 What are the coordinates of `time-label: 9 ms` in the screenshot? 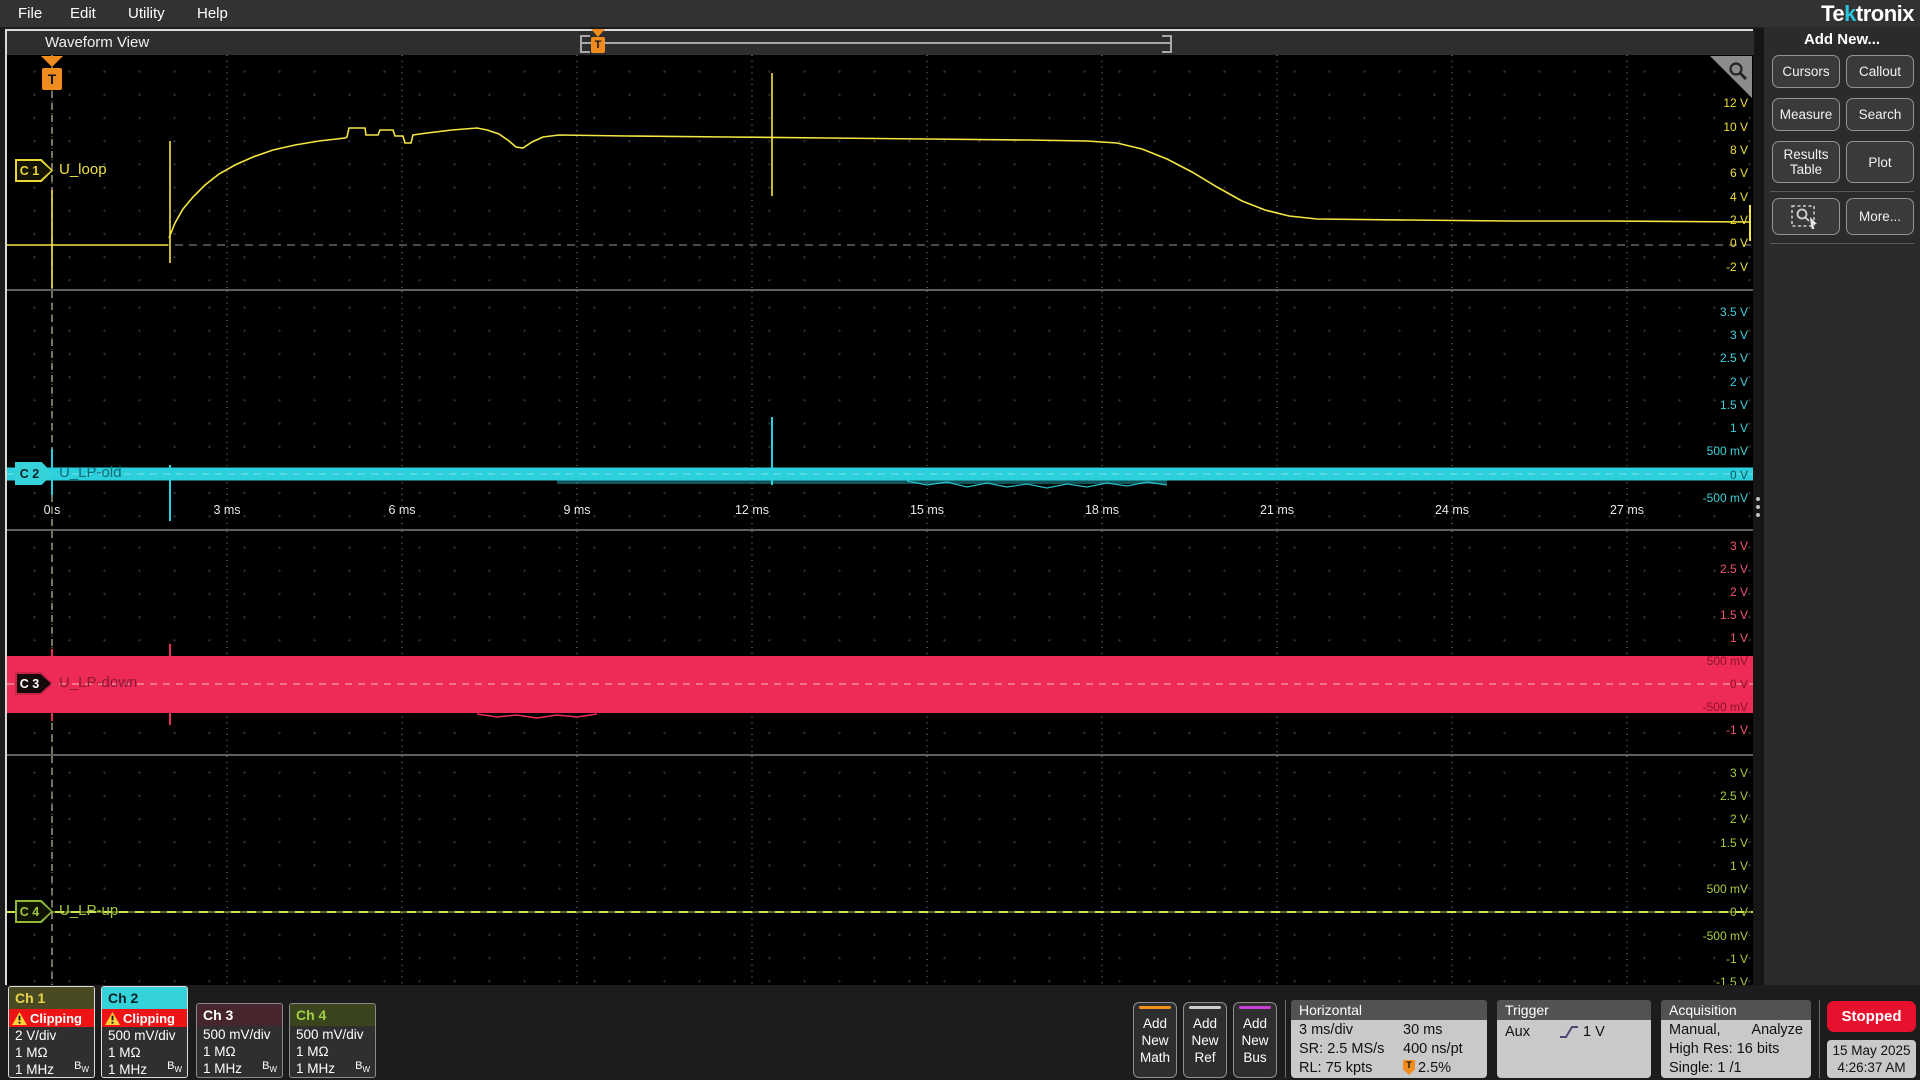 It's located at (577, 510).